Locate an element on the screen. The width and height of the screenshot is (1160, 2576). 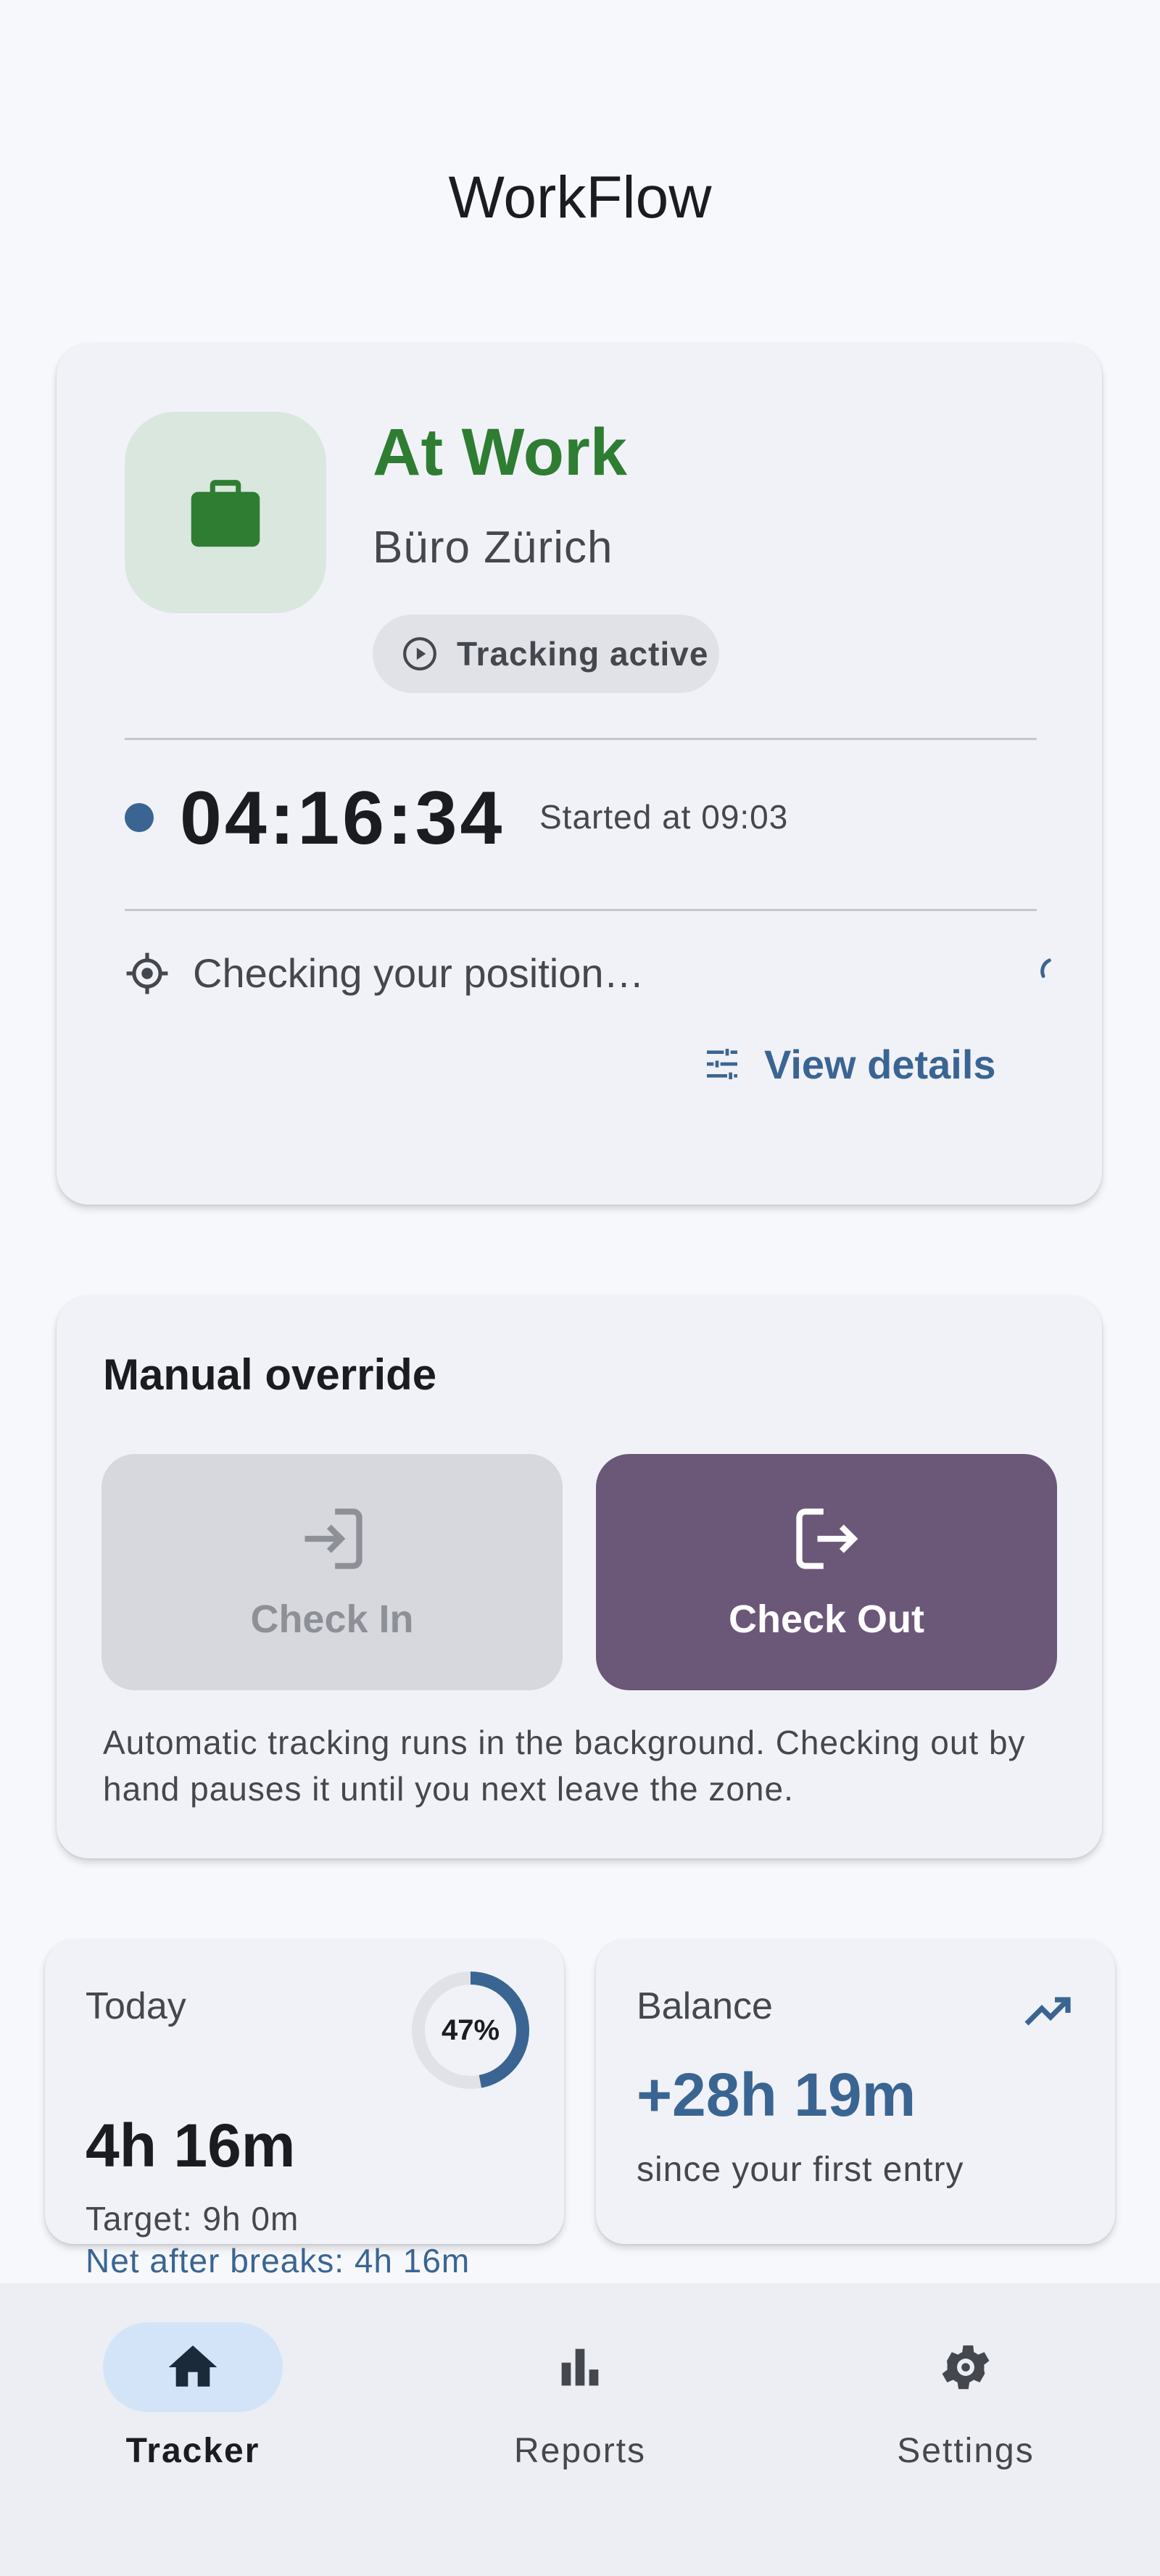
view-details-button: View details is located at coordinates (849, 1064).